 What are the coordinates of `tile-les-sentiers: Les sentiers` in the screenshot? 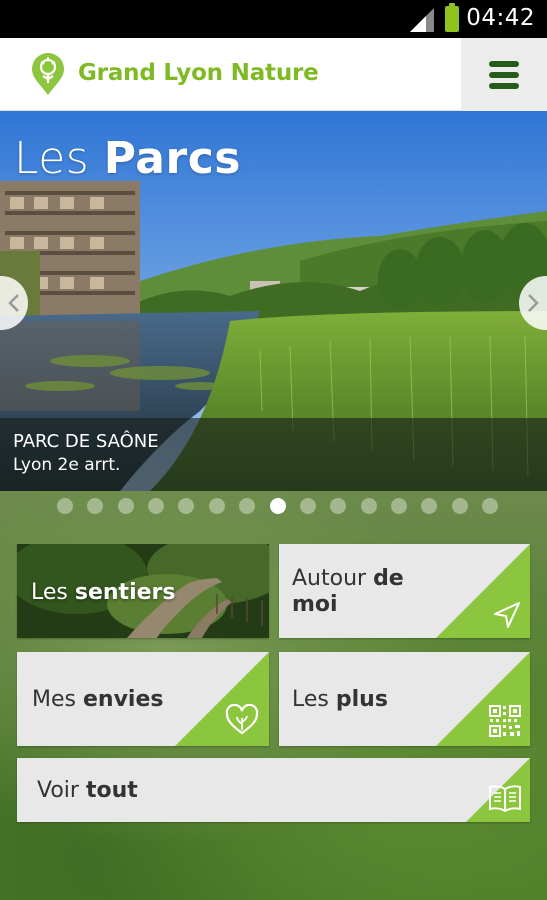 It's located at (143, 591).